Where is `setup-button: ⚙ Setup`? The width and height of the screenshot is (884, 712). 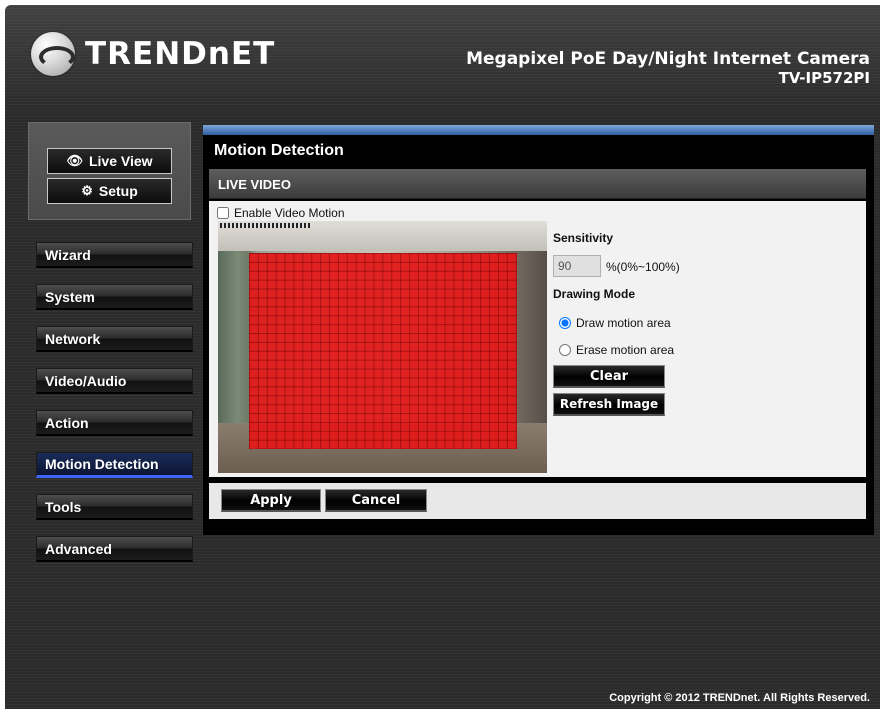 setup-button: ⚙ Setup is located at coordinates (109, 191).